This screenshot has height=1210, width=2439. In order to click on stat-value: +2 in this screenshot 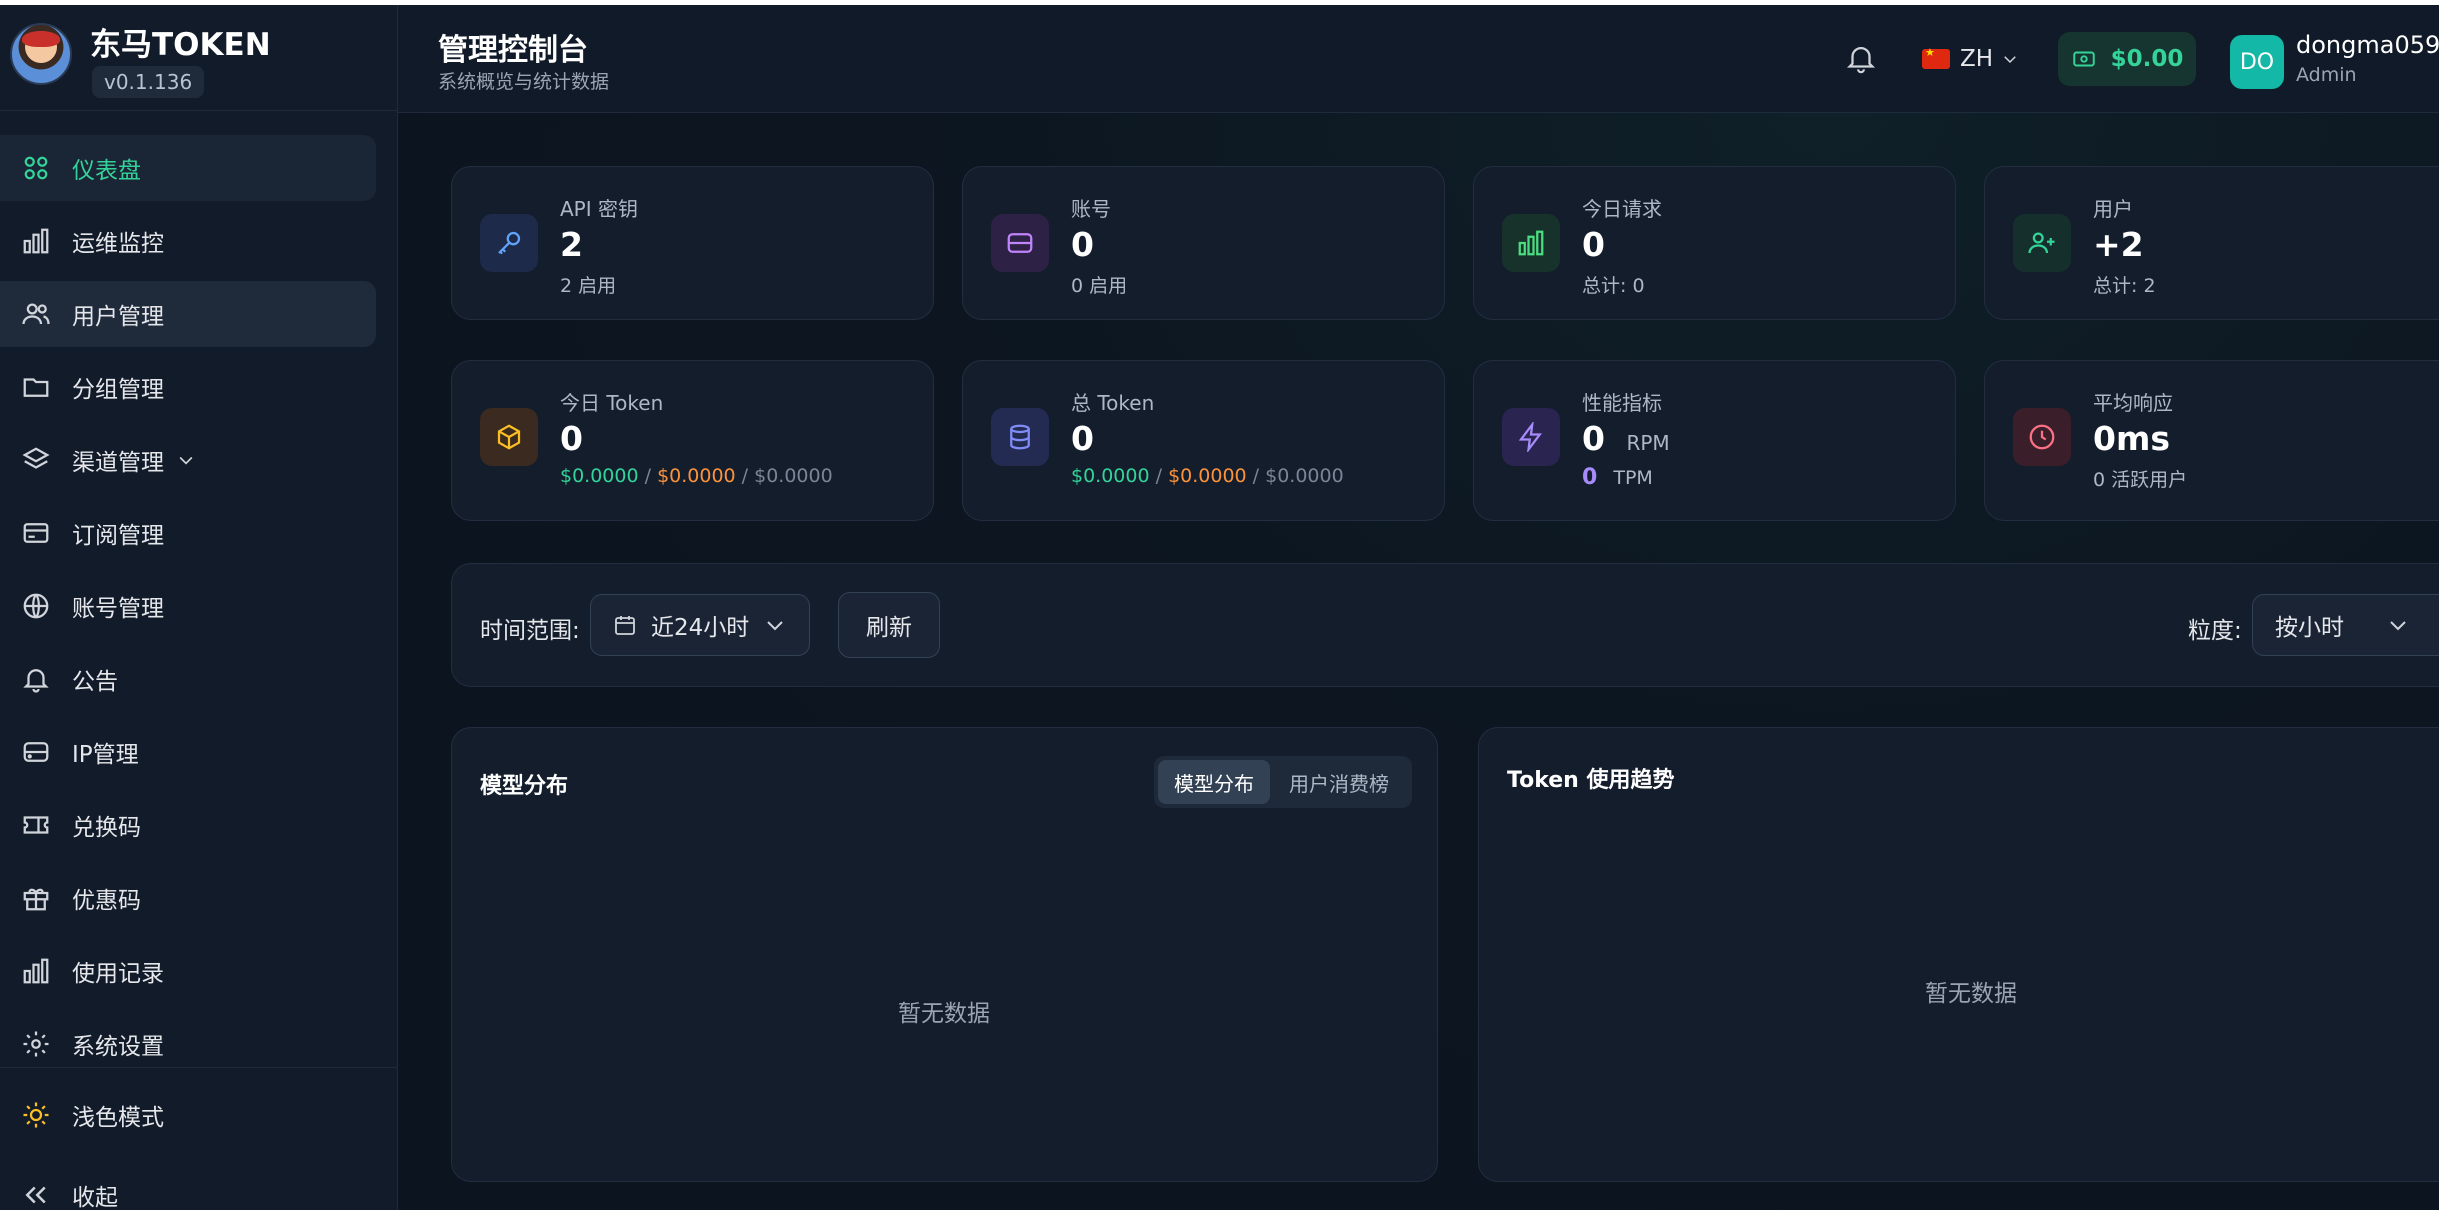, I will do `click(2118, 244)`.